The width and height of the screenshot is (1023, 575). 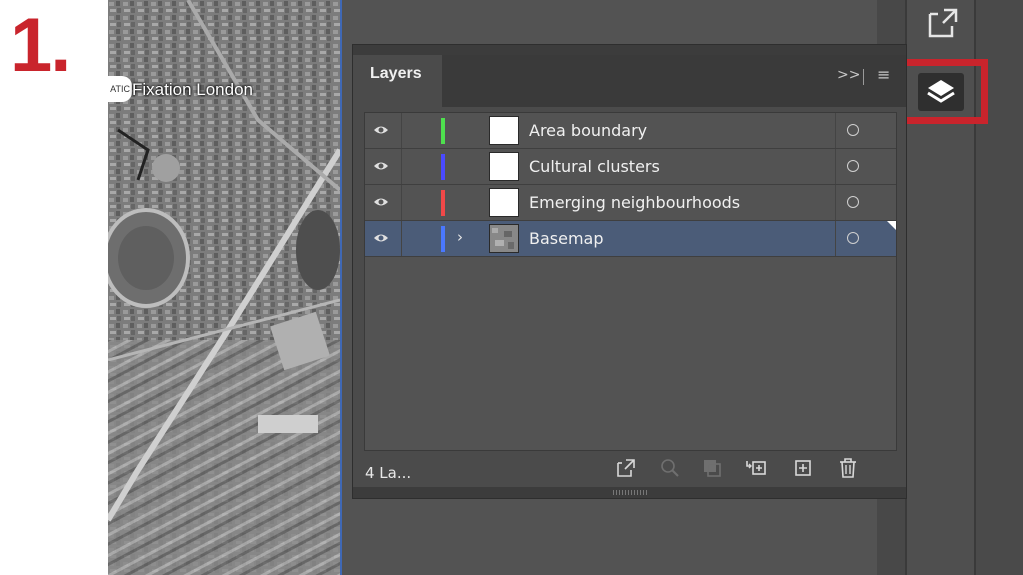 I want to click on create-sublayer-icon, so click(x=756, y=468).